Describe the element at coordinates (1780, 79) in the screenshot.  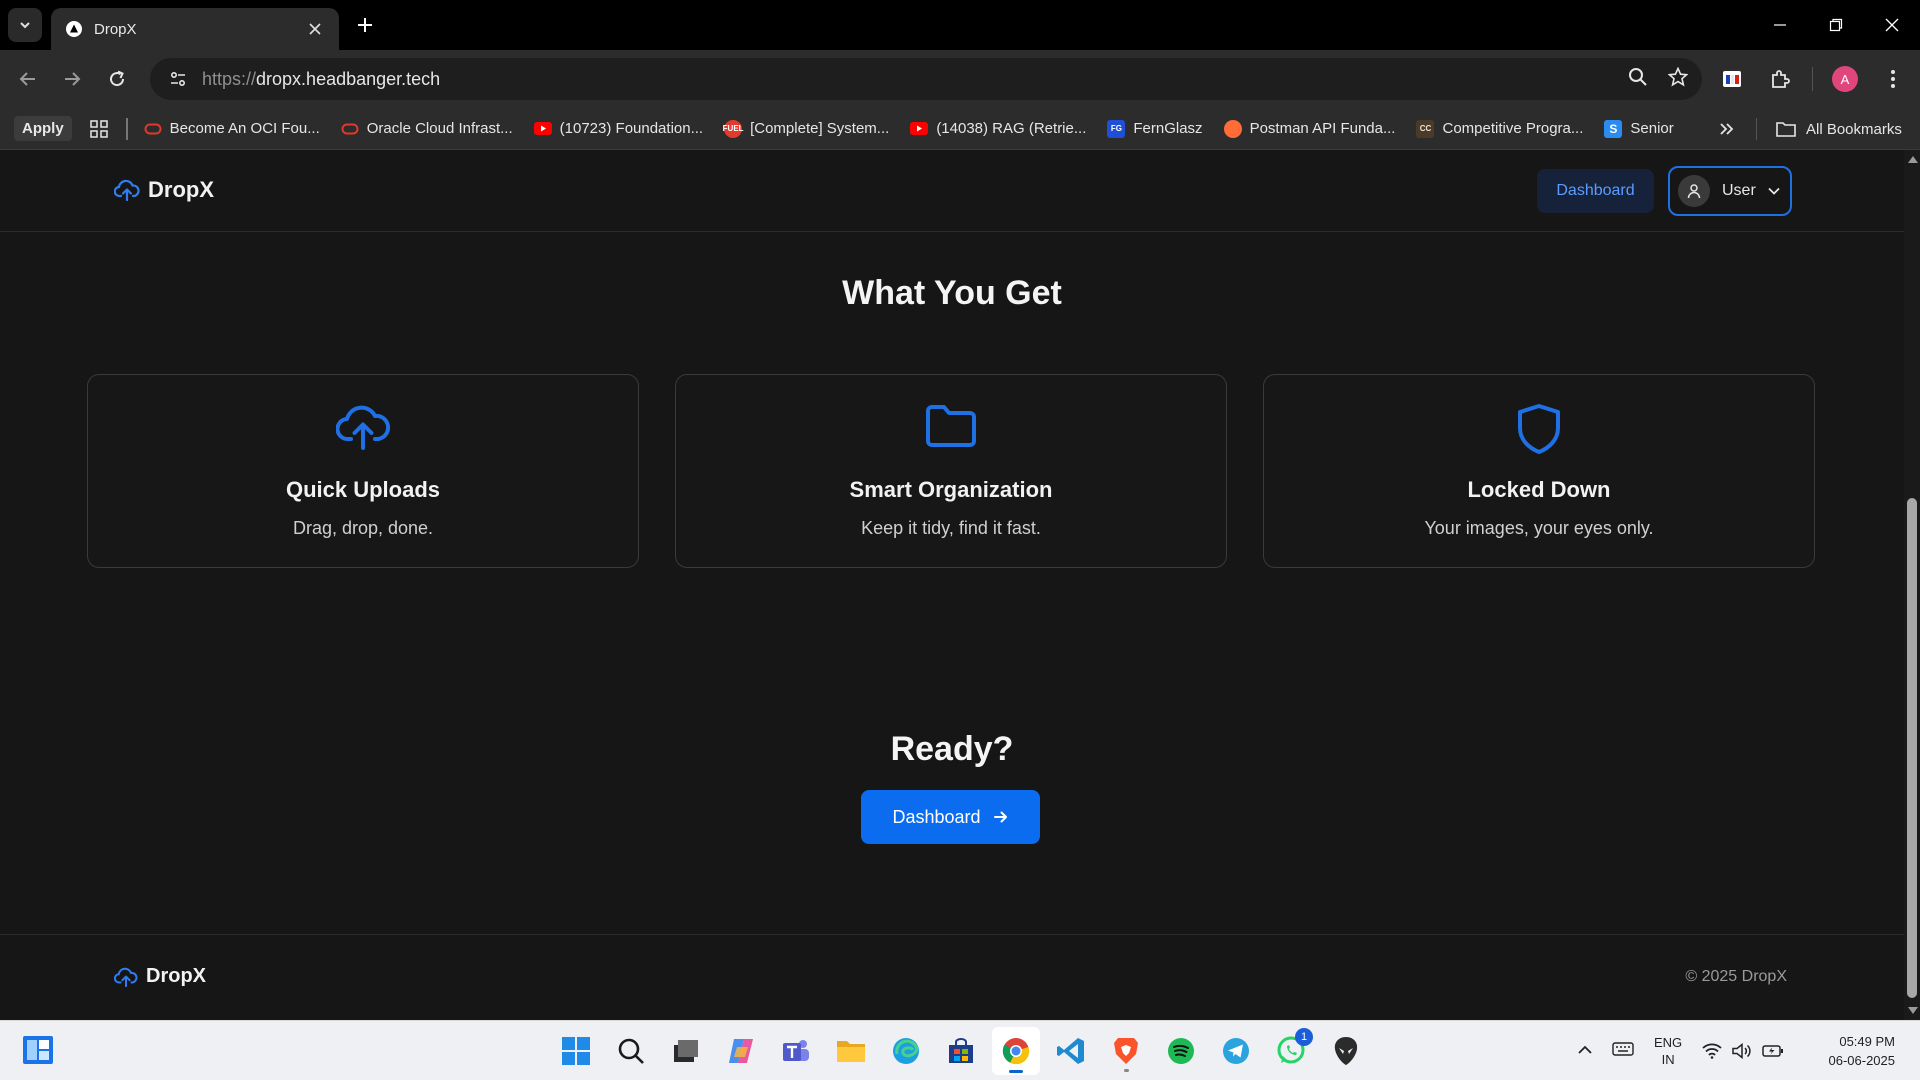
I see `extensions-puzzle-icon` at that location.